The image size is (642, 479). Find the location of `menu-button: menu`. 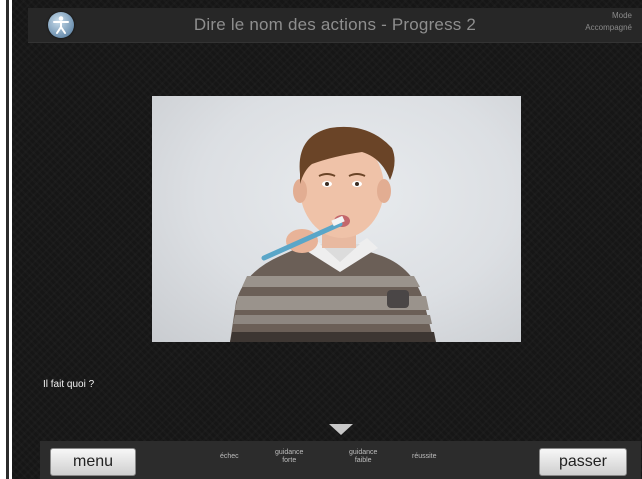

menu-button: menu is located at coordinates (93, 462).